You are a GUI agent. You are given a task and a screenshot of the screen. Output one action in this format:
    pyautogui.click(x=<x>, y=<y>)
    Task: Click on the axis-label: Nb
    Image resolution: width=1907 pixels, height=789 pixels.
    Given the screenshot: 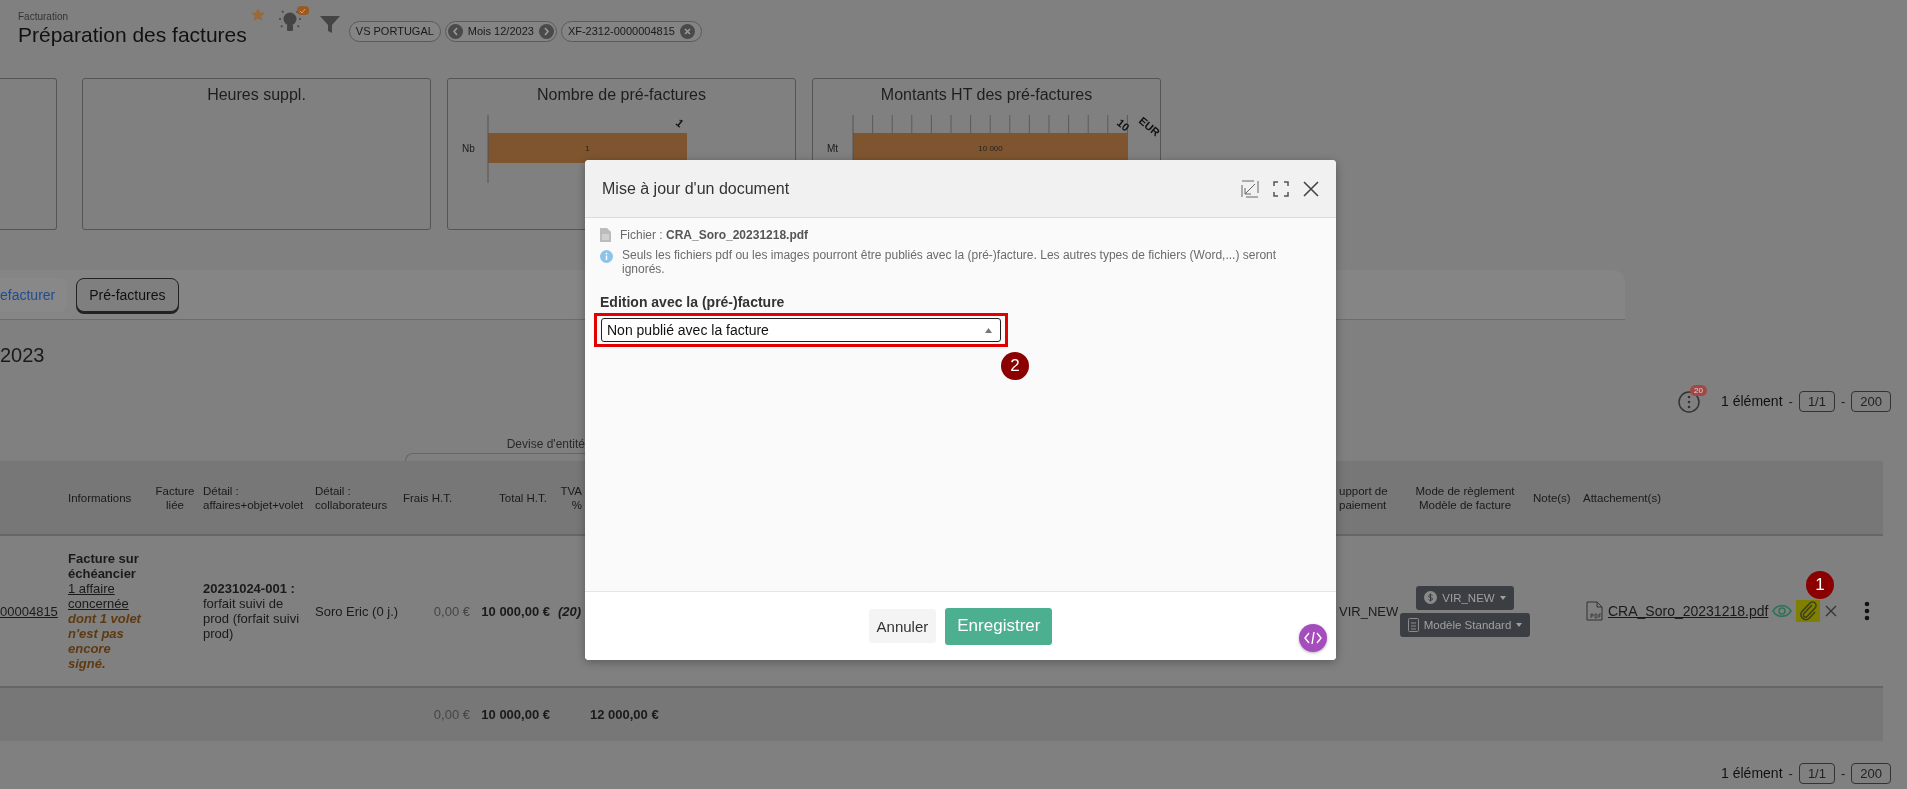 What is the action you would take?
    pyautogui.click(x=468, y=148)
    